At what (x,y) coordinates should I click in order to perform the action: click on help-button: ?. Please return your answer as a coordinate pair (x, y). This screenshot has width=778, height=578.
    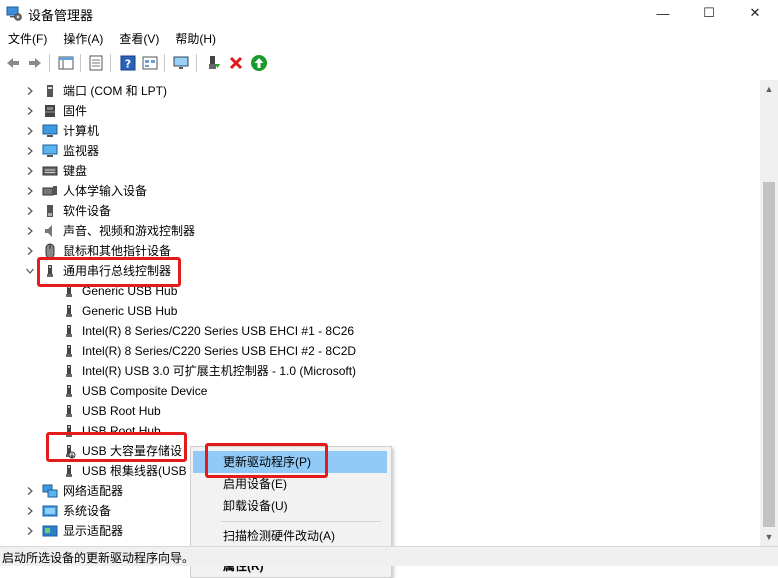
    Looking at the image, I should click on (128, 63).